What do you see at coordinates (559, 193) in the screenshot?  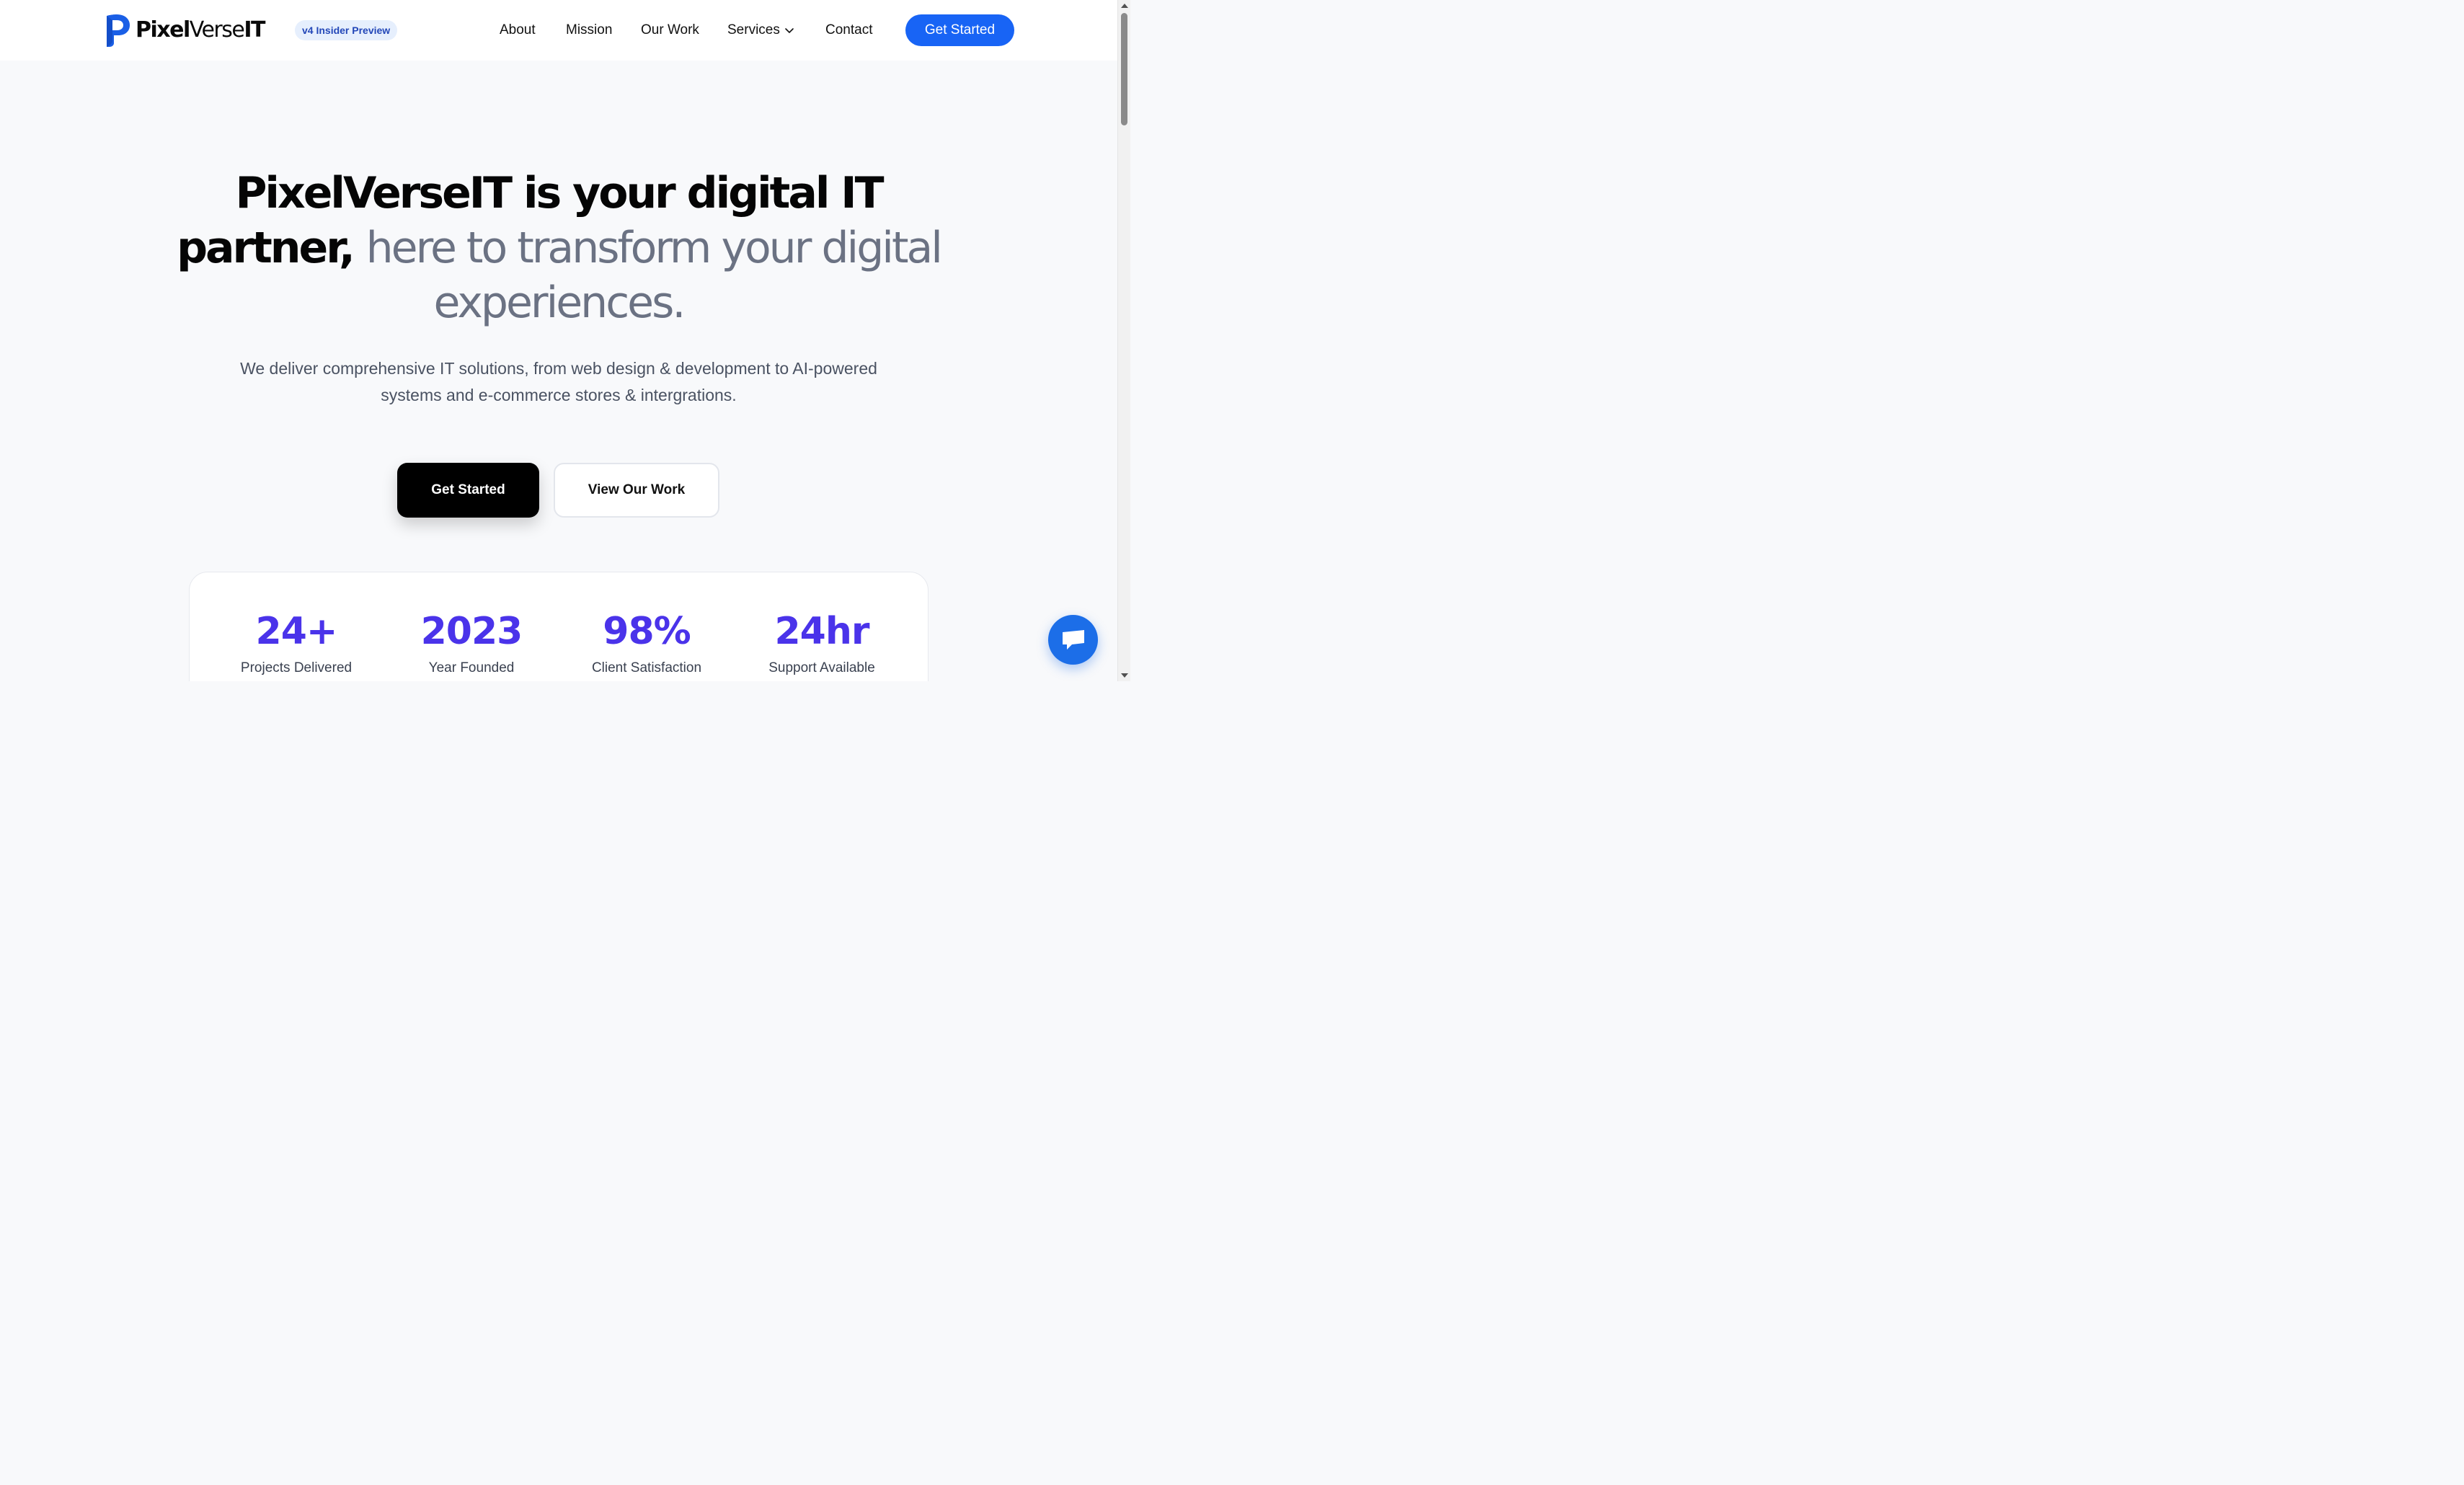 I see `hero-title-strong: PixelVerseIT is your digital IT` at bounding box center [559, 193].